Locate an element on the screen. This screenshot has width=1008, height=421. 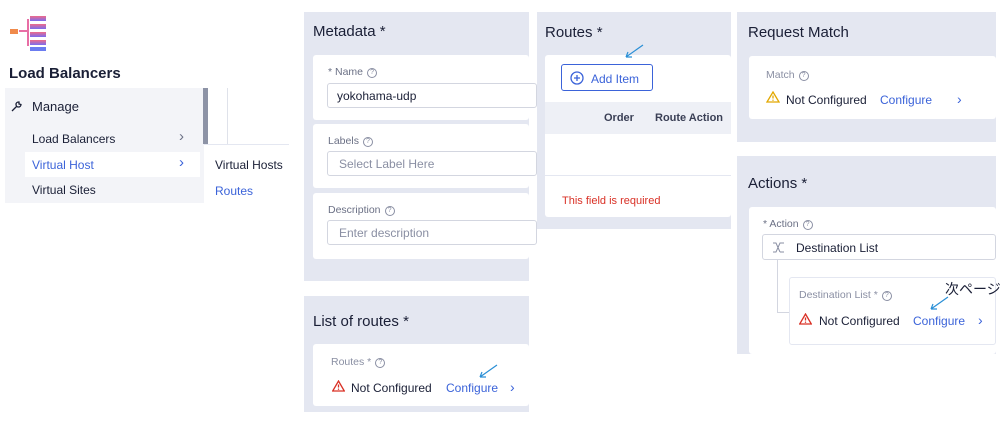
metadata-title: Metadata * is located at coordinates (349, 31).